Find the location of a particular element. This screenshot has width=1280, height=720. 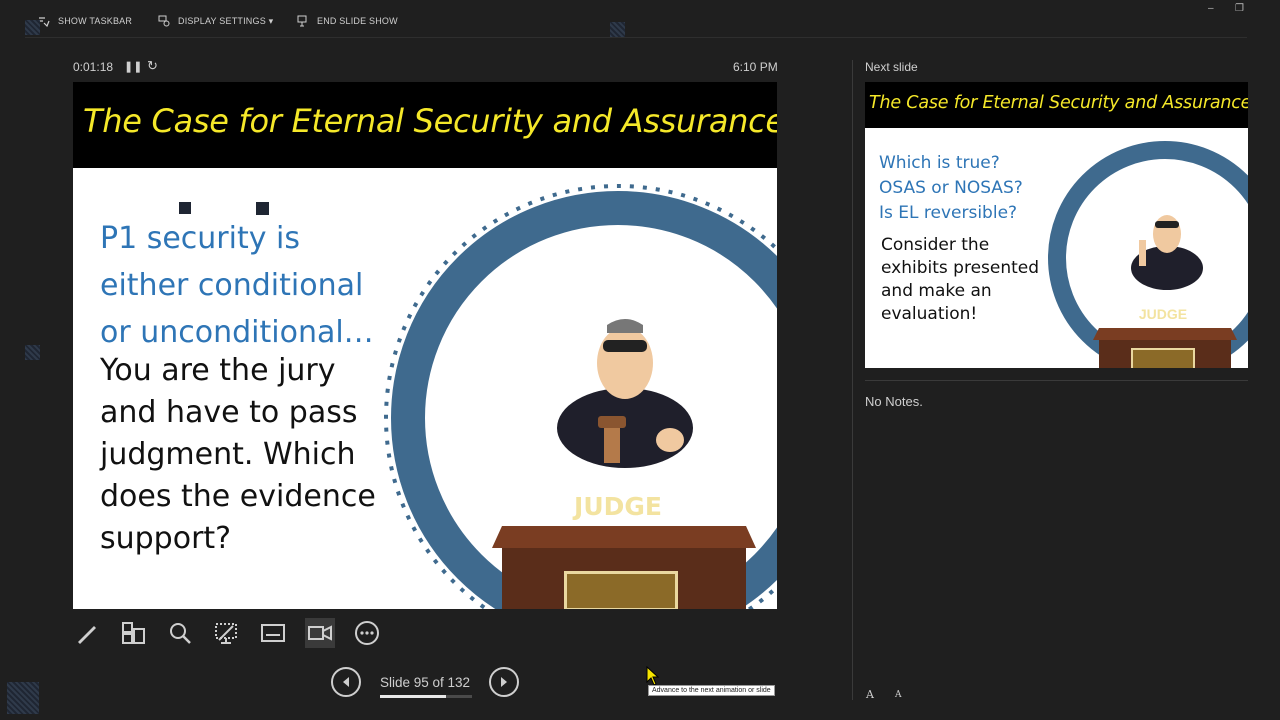

panel-divider is located at coordinates (852, 380).